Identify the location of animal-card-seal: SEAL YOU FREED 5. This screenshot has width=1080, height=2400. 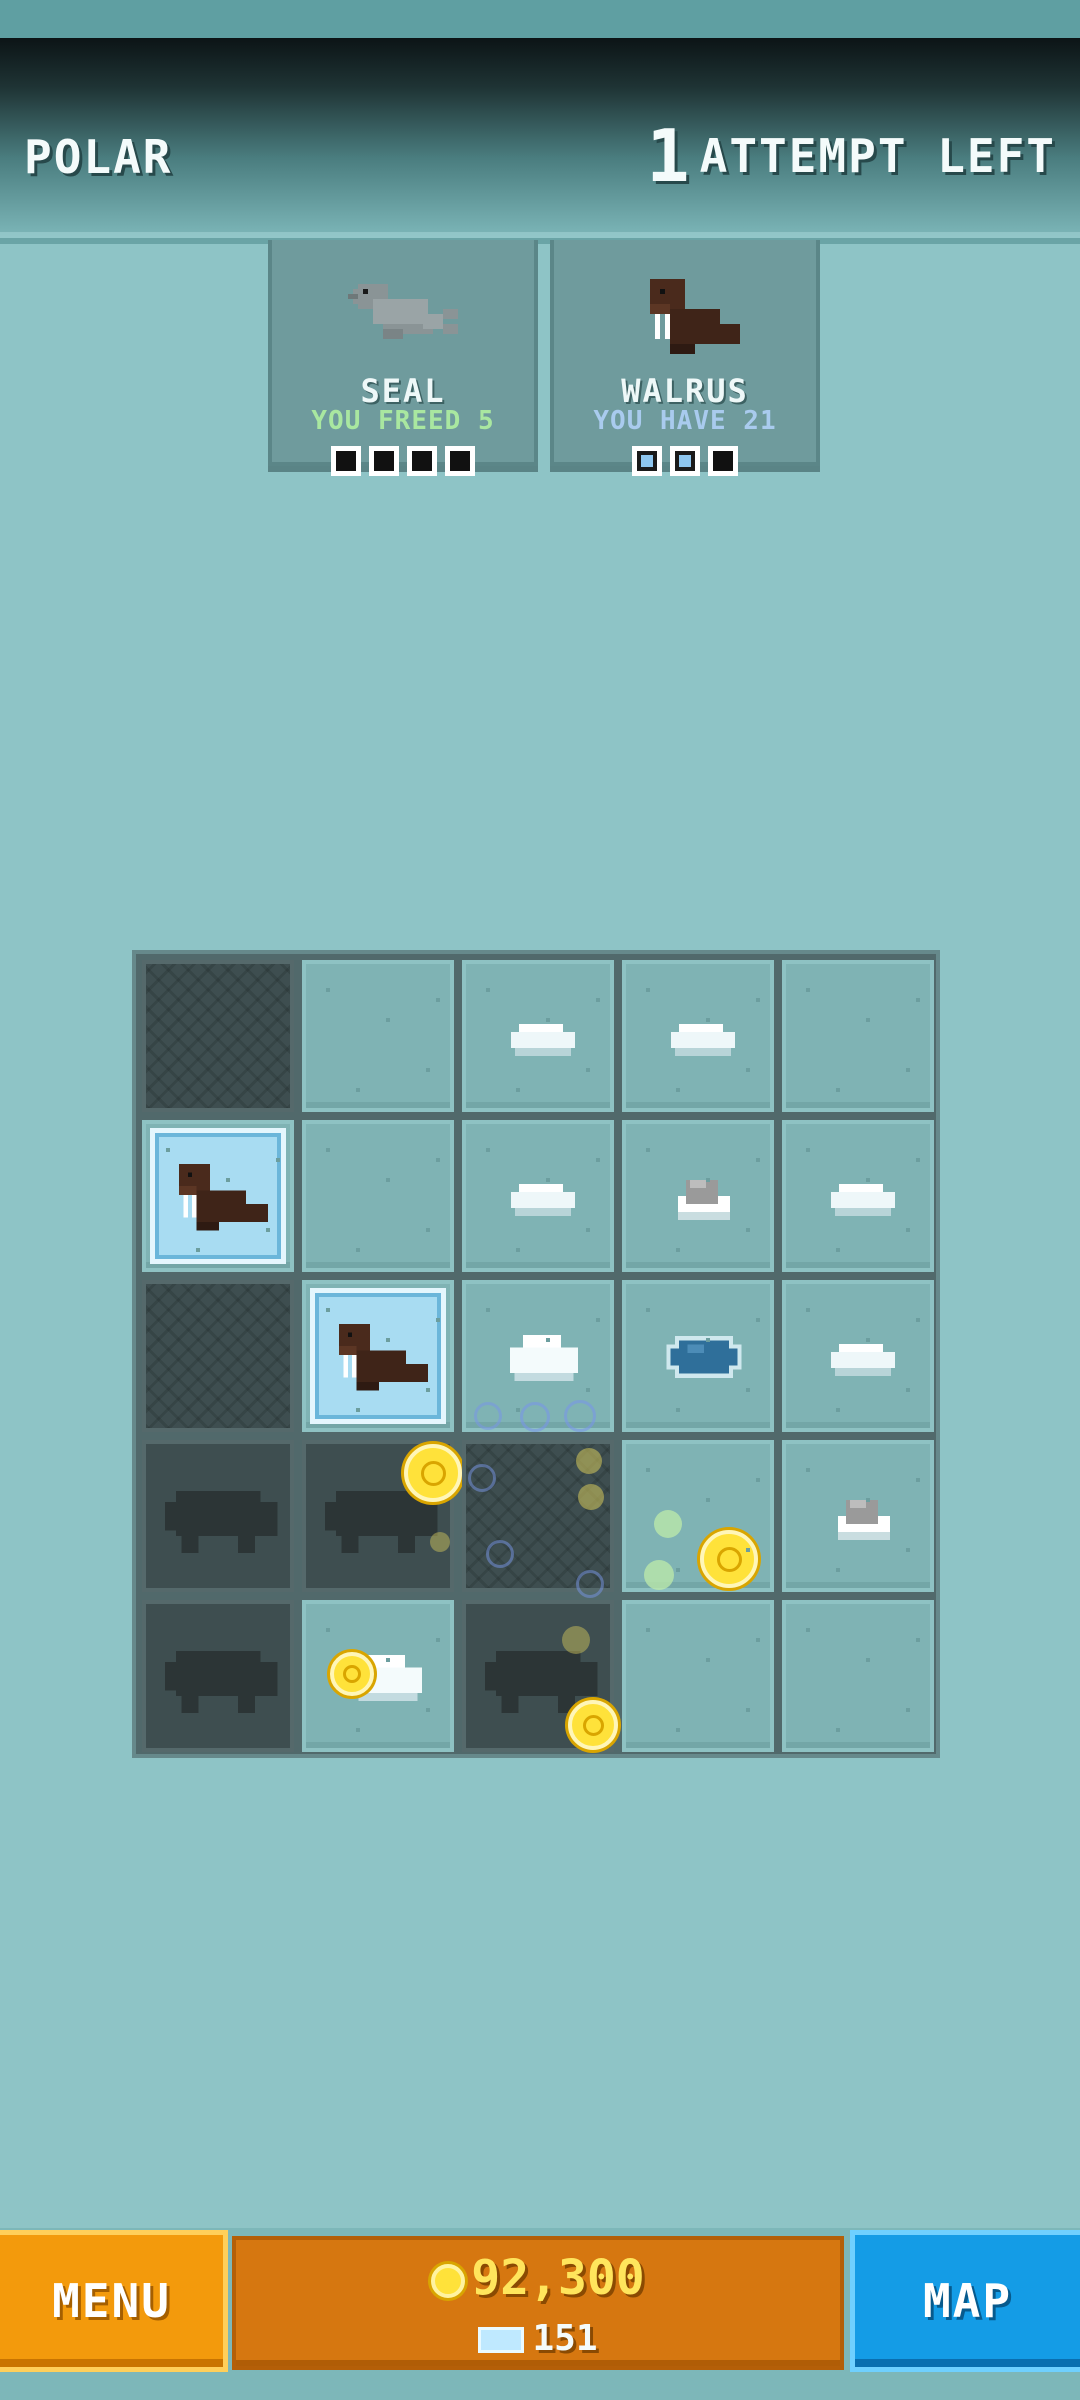
(403, 358).